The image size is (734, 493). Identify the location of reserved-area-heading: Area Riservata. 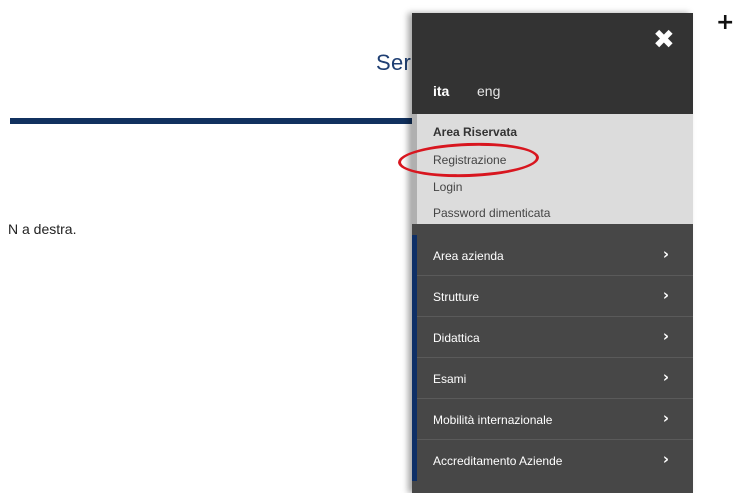
(475, 132).